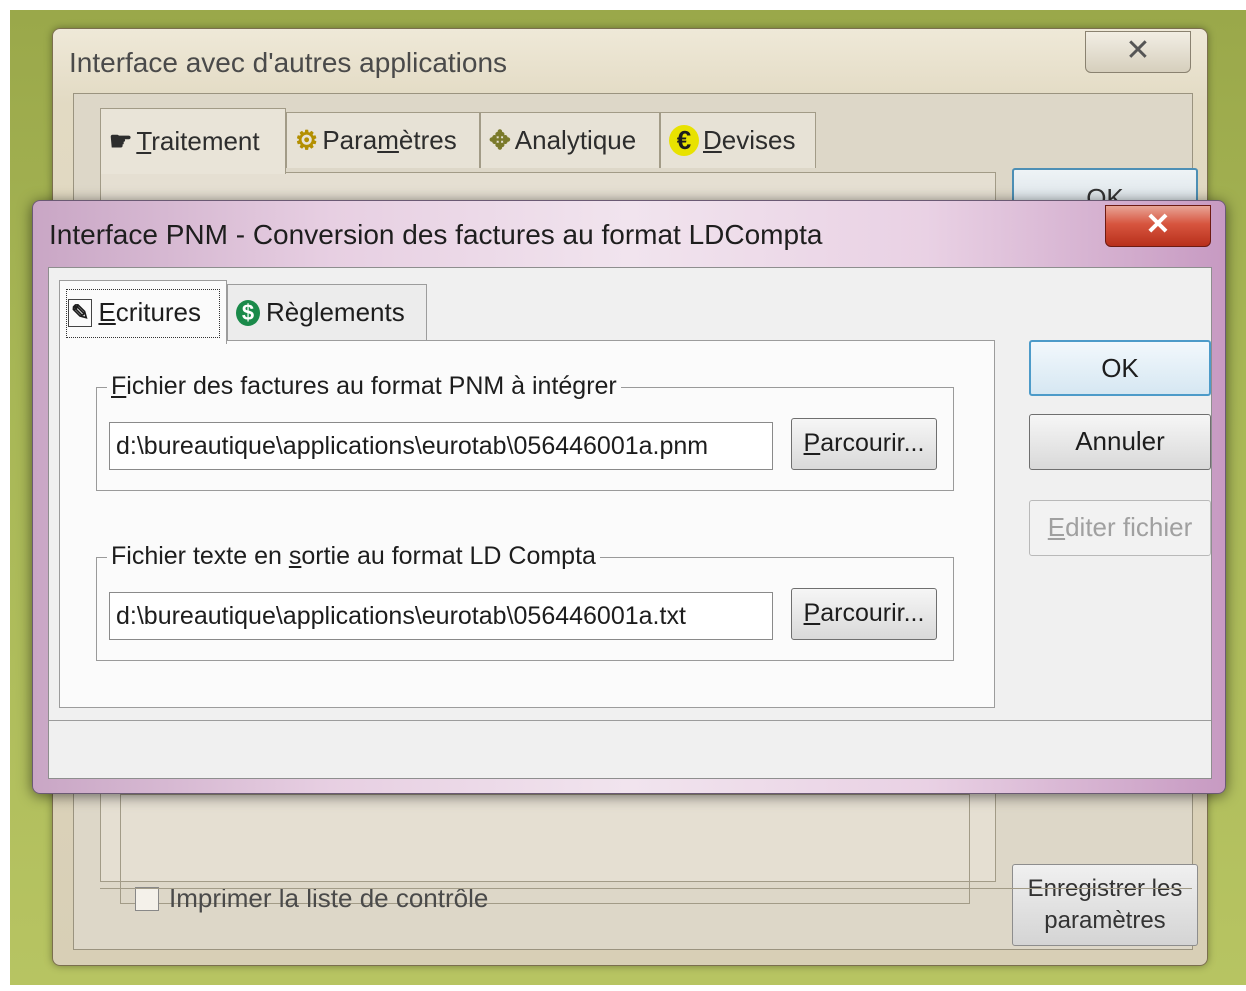 This screenshot has height=991, width=1246. Describe the element at coordinates (1120, 528) in the screenshot. I see `edit-file-button: Editer fichier` at that location.